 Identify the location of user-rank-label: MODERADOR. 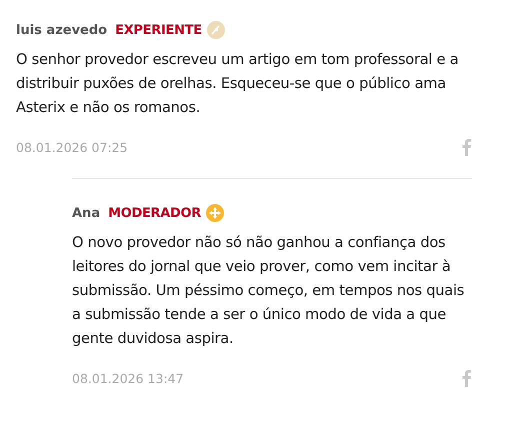
(154, 213).